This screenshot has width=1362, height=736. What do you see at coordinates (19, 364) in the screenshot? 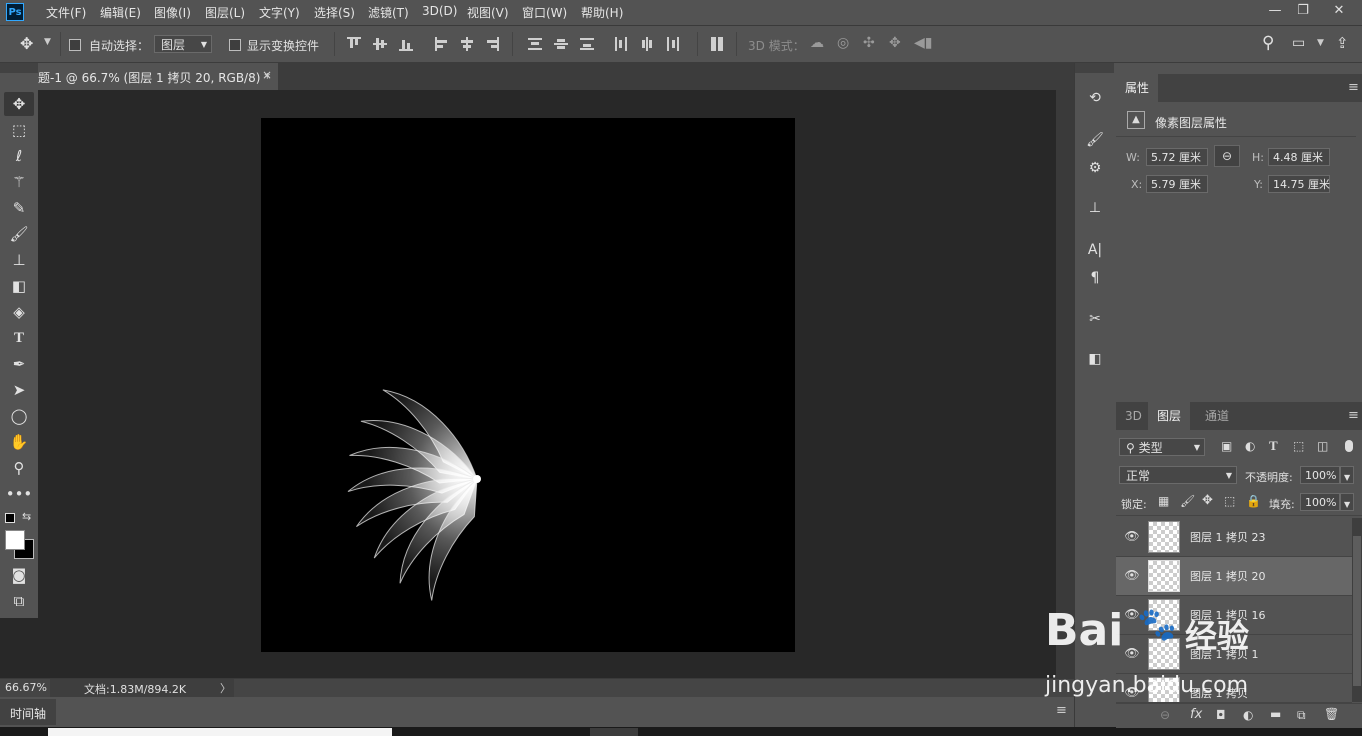
I see `pen-tool-icon: ✒` at bounding box center [19, 364].